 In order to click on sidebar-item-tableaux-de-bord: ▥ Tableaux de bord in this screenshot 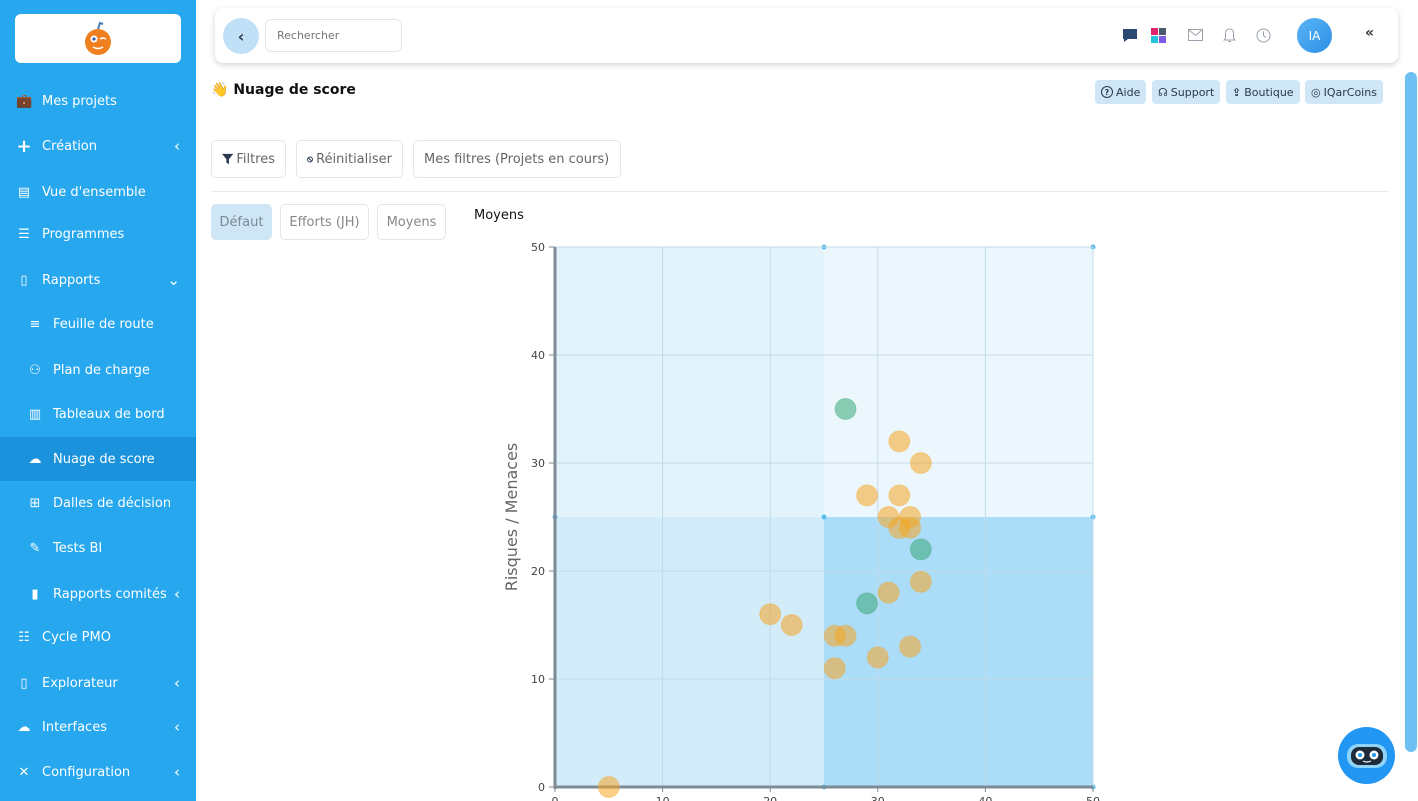, I will do `click(98, 414)`.